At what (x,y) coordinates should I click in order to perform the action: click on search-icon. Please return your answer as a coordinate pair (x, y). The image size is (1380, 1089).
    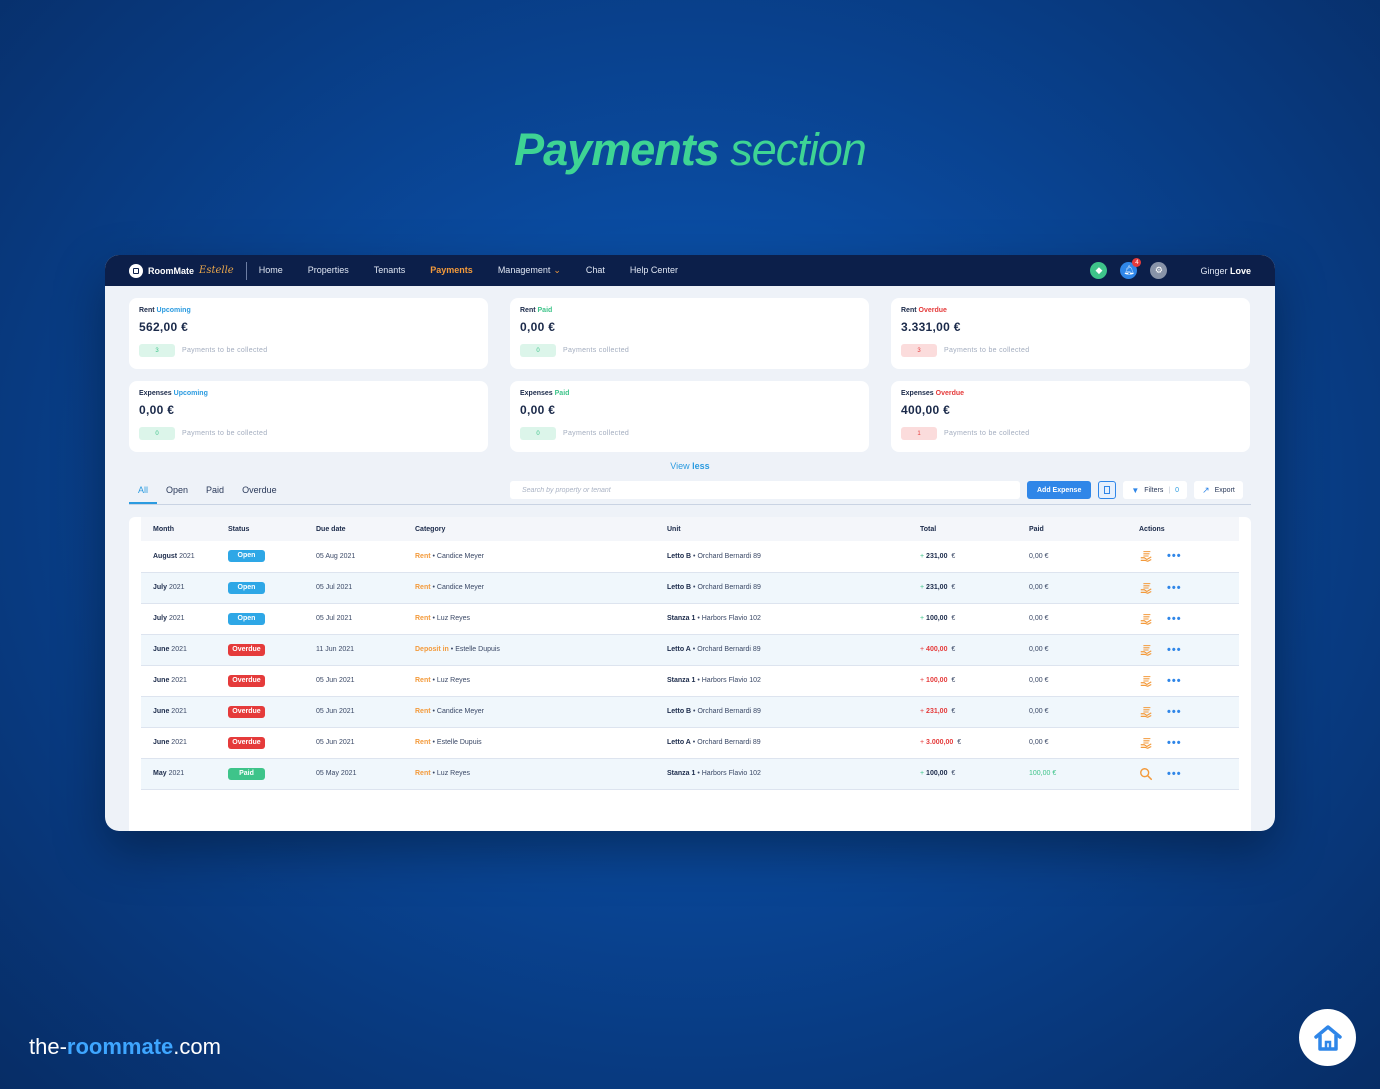
    Looking at the image, I should click on (1146, 774).